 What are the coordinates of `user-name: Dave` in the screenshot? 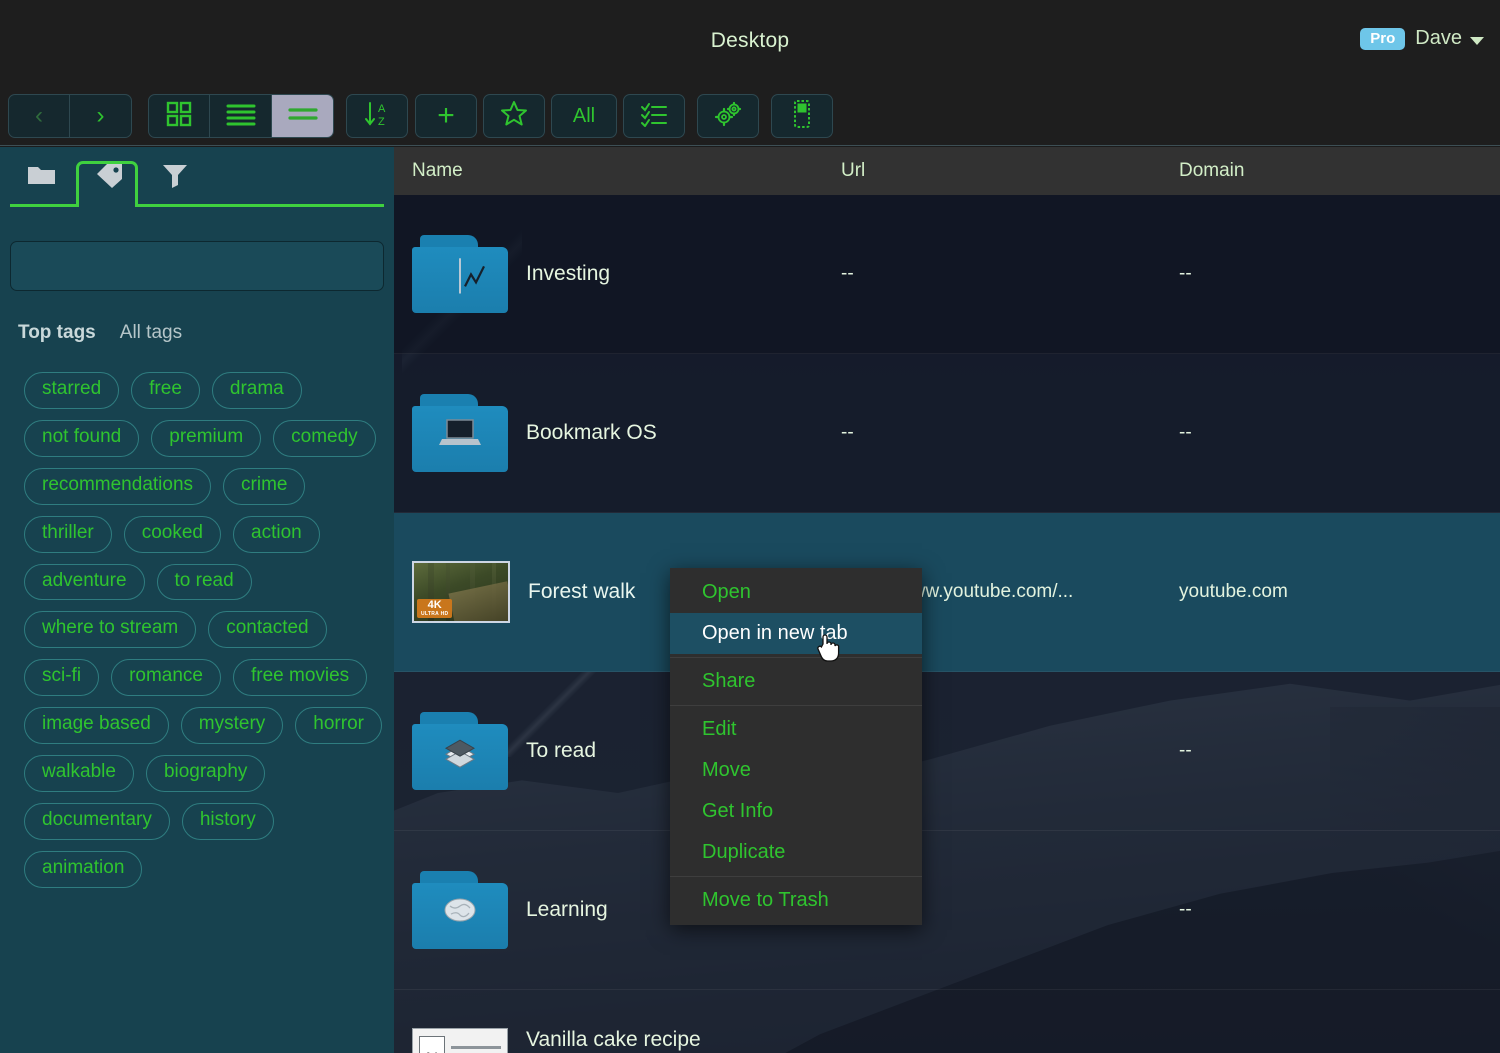 It's located at (1438, 38).